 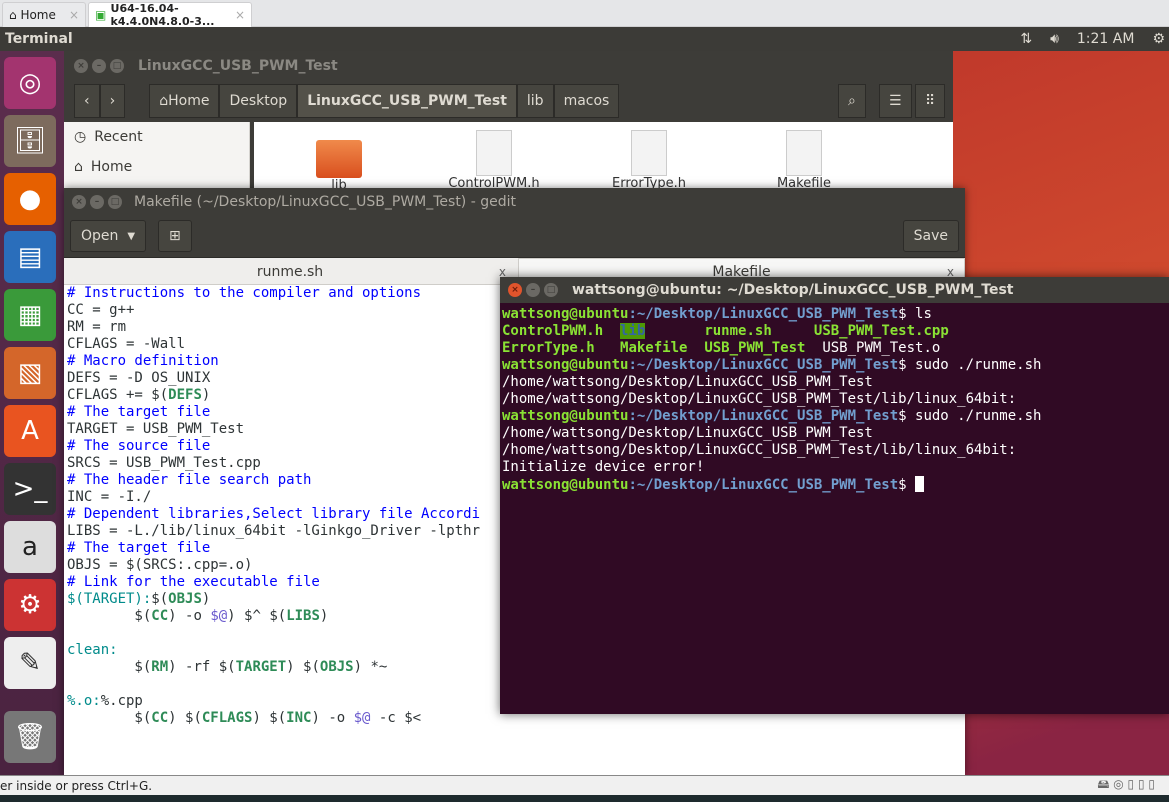 I want to click on file-item: ErrorType.h, so click(x=649, y=160).